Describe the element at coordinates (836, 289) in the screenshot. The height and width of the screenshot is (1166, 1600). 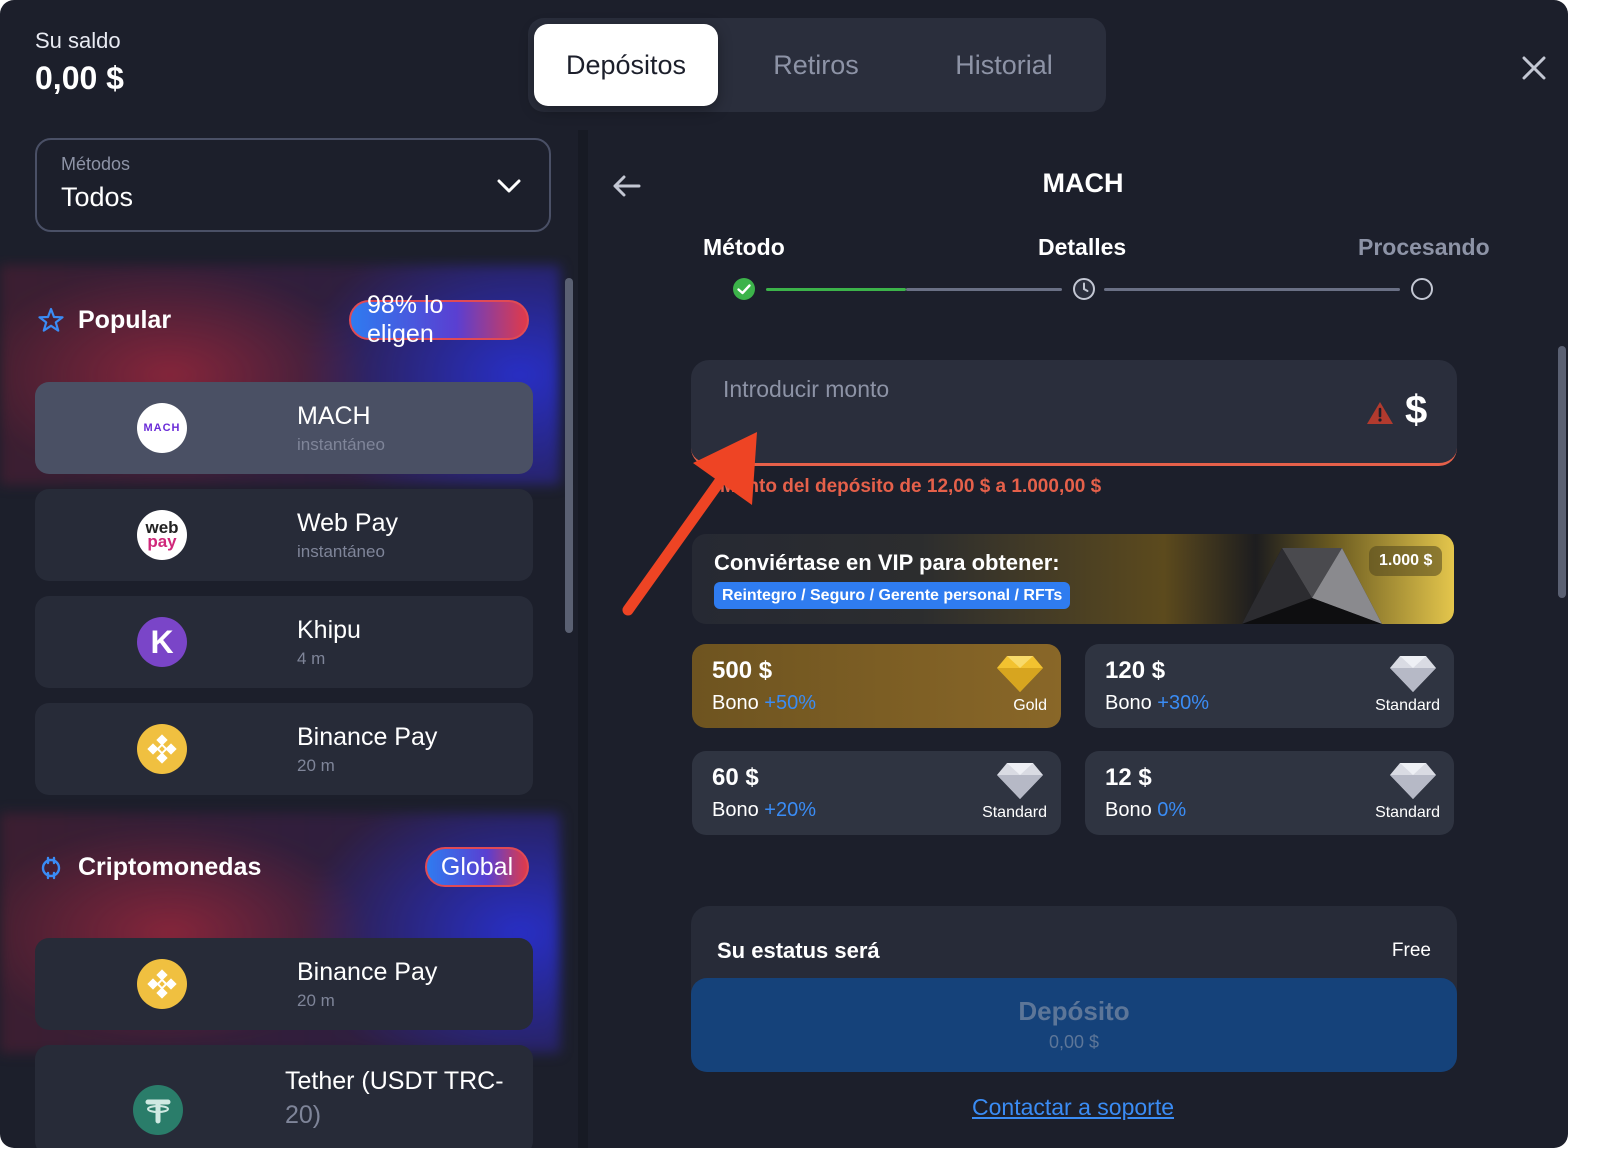
I see `step-progress-line` at that location.